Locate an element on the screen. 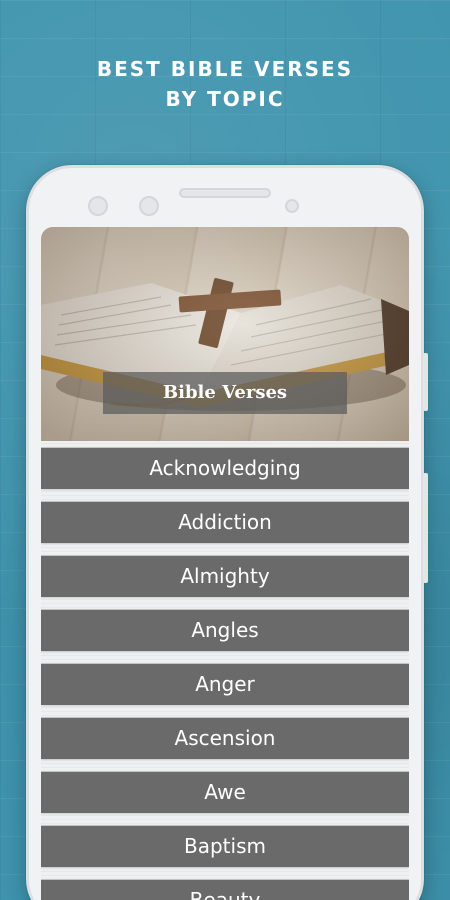  earpiece-speaker is located at coordinates (225, 193).